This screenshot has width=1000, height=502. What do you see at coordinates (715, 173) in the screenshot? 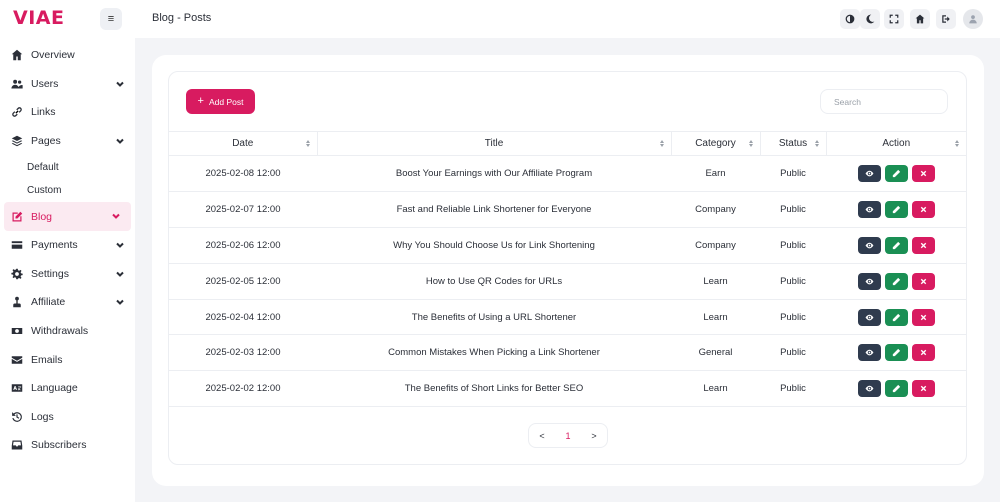
I see `cell-category: Earn` at bounding box center [715, 173].